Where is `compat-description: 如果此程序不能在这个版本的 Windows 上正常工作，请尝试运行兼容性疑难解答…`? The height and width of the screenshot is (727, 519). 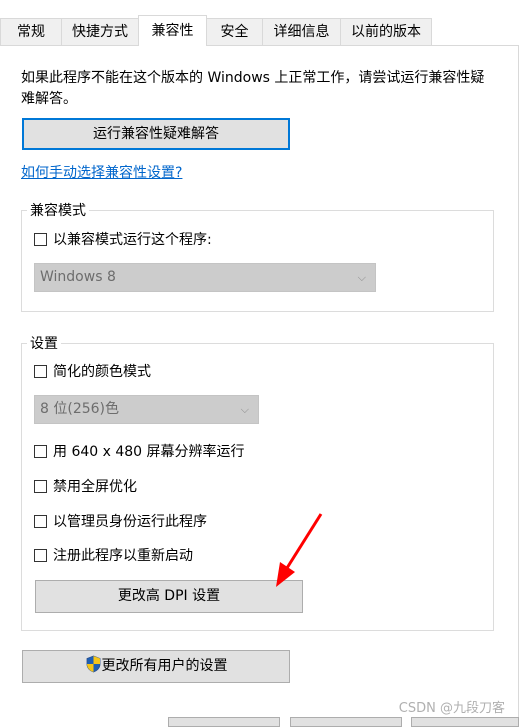
compat-description: 如果此程序不能在这个版本的 Windows 上正常工作，请尝试运行兼容性疑难解答… is located at coordinates (253, 88).